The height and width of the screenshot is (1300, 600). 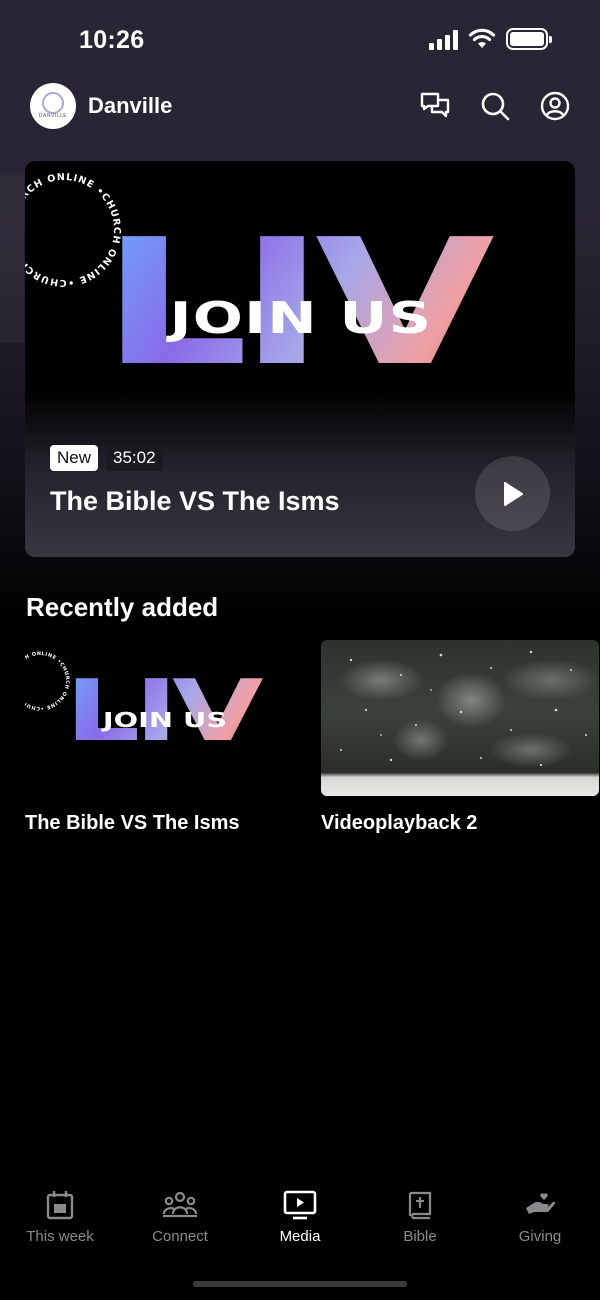 I want to click on home-indicator, so click(x=300, y=1284).